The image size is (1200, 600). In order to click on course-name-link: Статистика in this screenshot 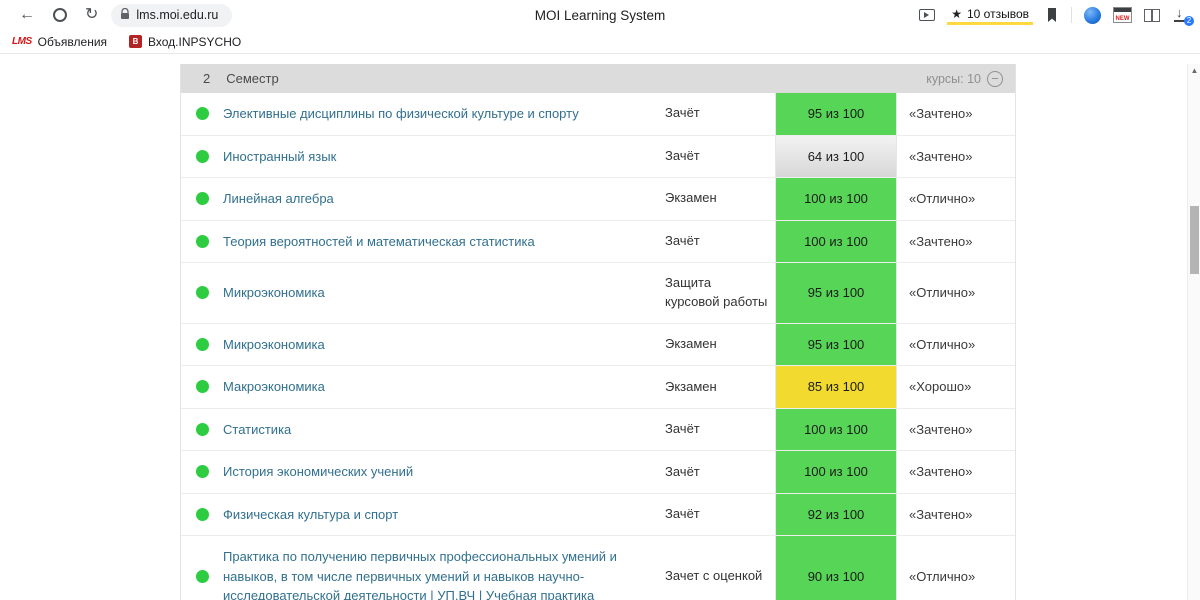, I will do `click(444, 430)`.